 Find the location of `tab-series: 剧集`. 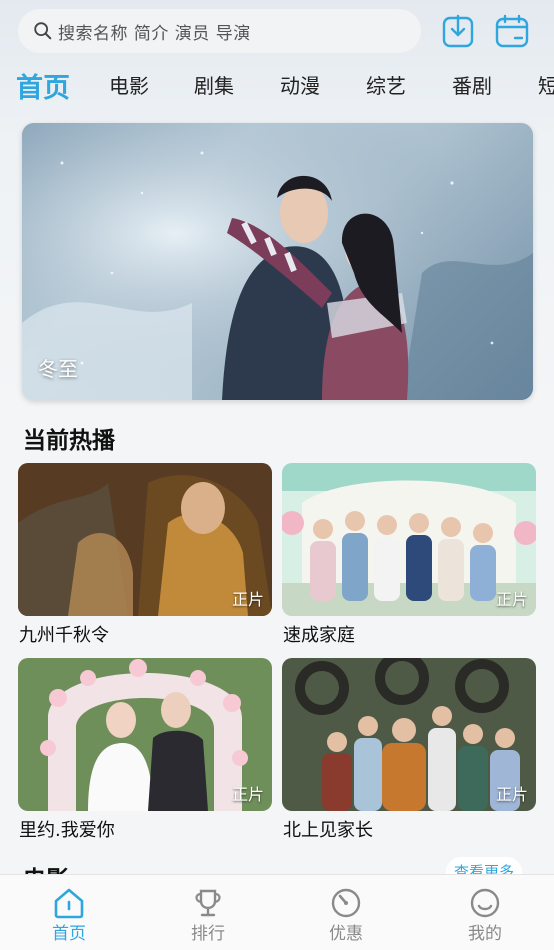

tab-series: 剧集 is located at coordinates (214, 84).